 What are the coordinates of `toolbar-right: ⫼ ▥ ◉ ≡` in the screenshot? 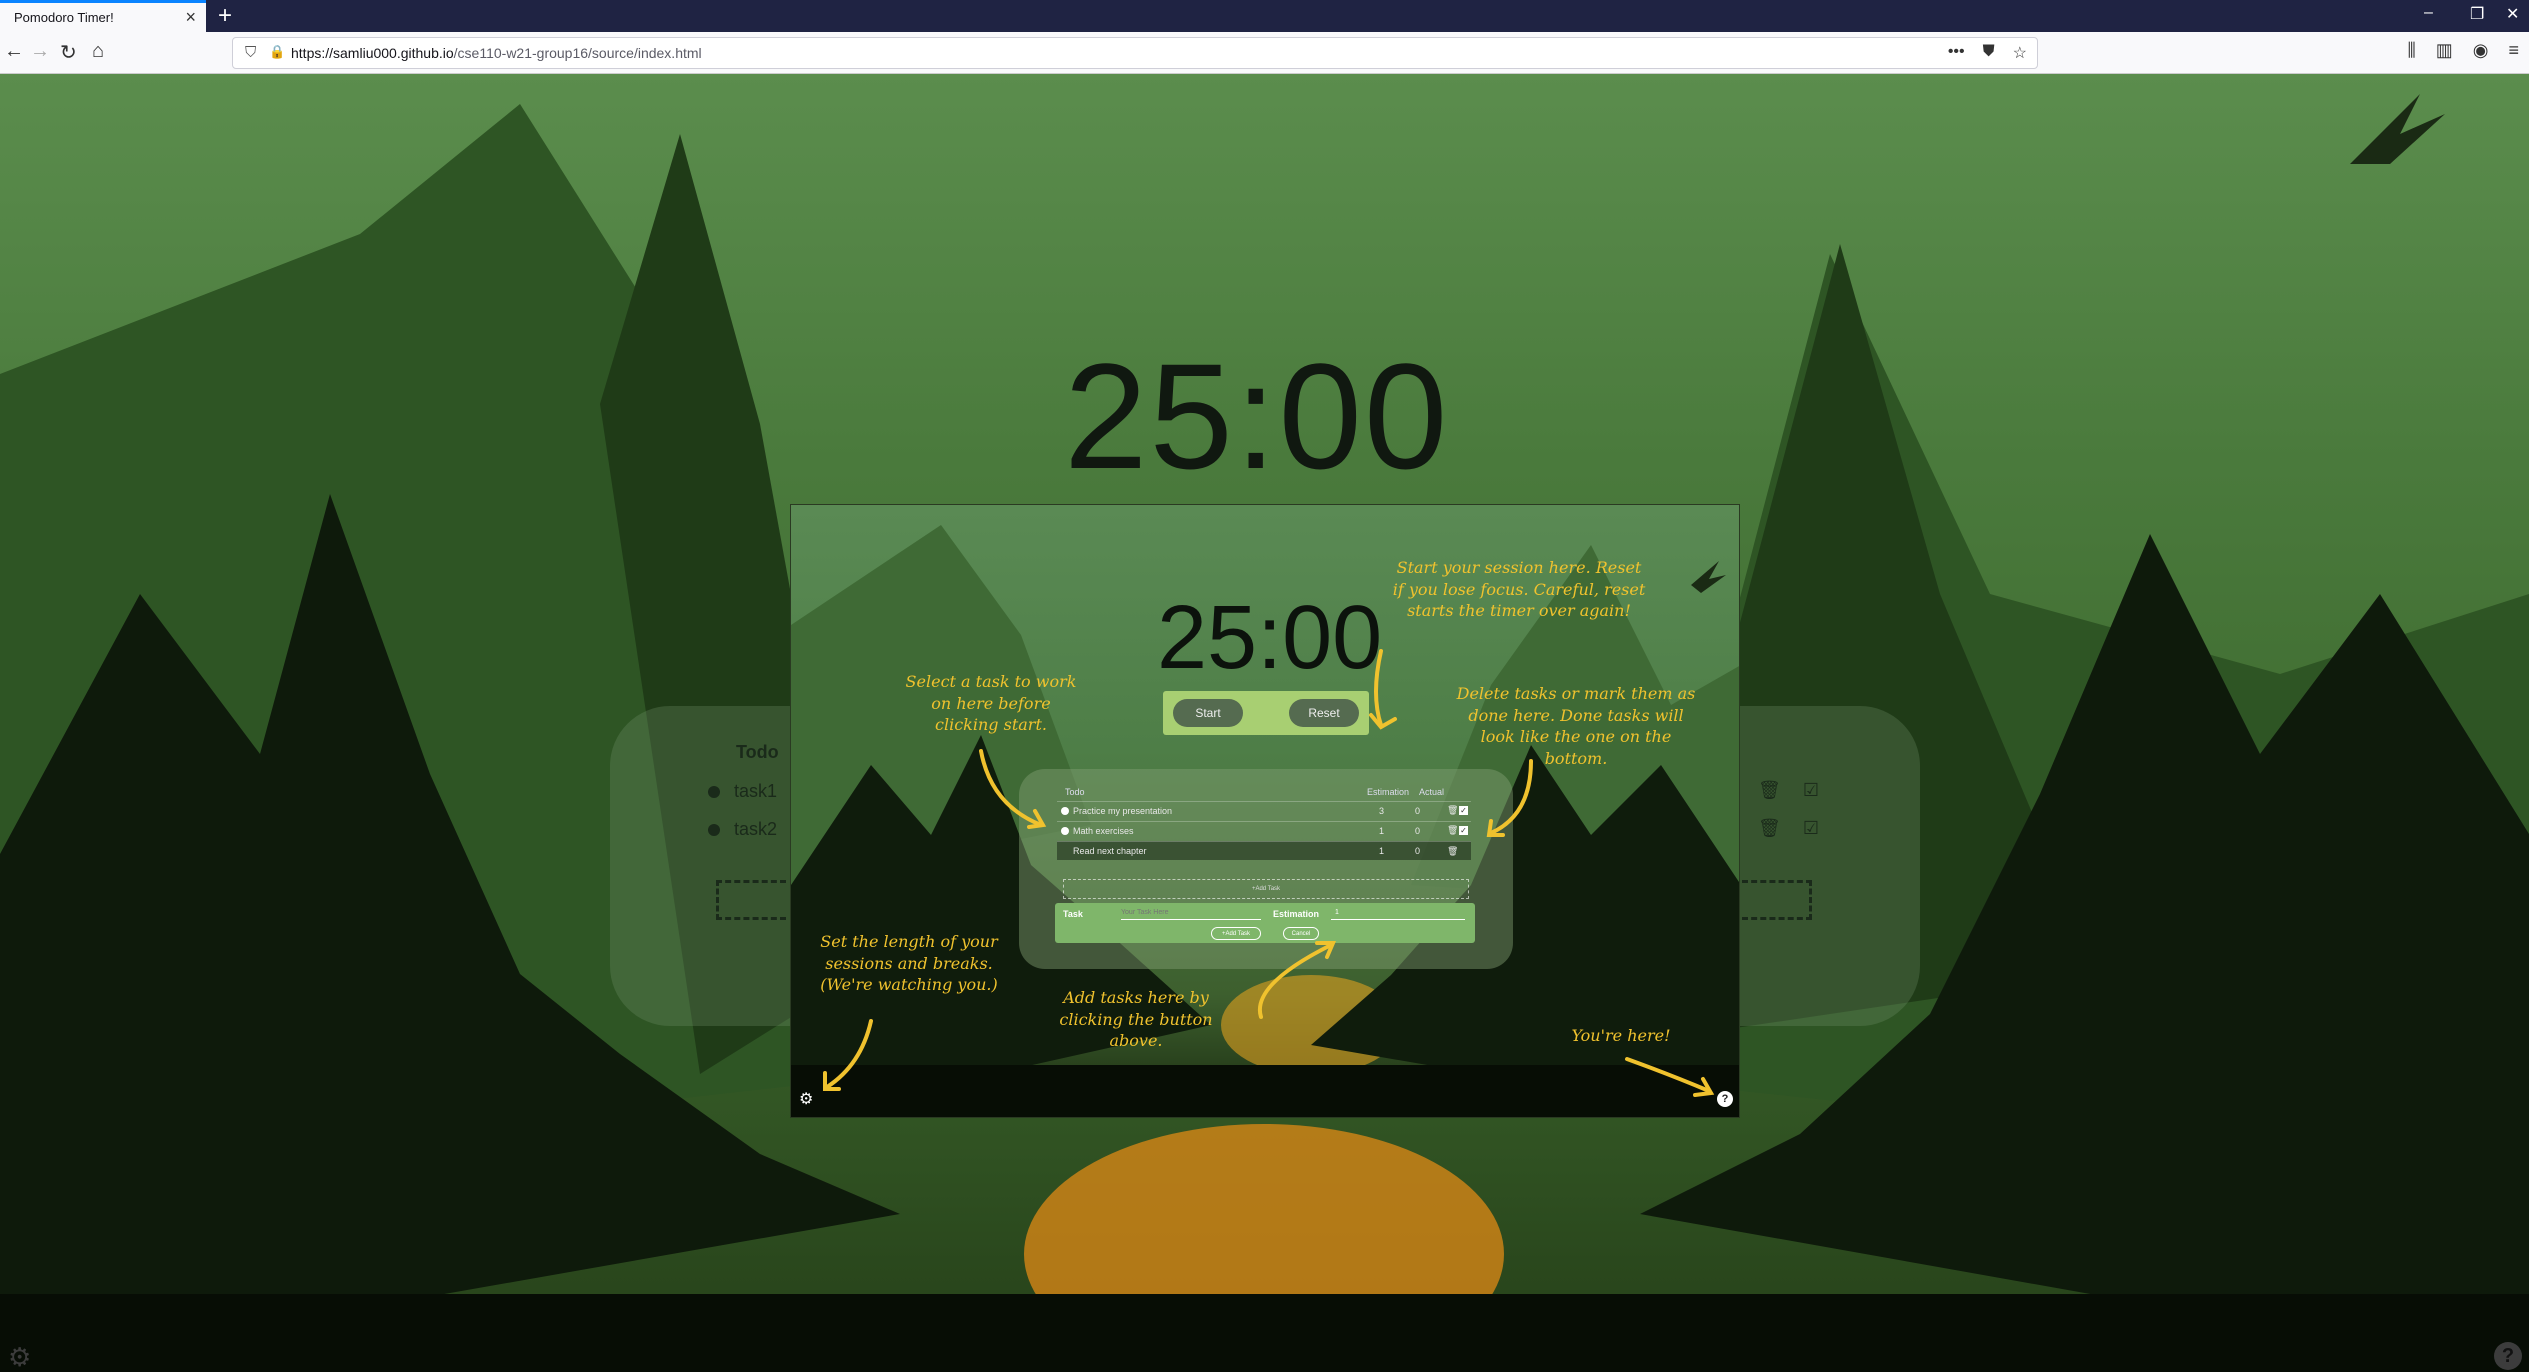 It's located at (2468, 50).